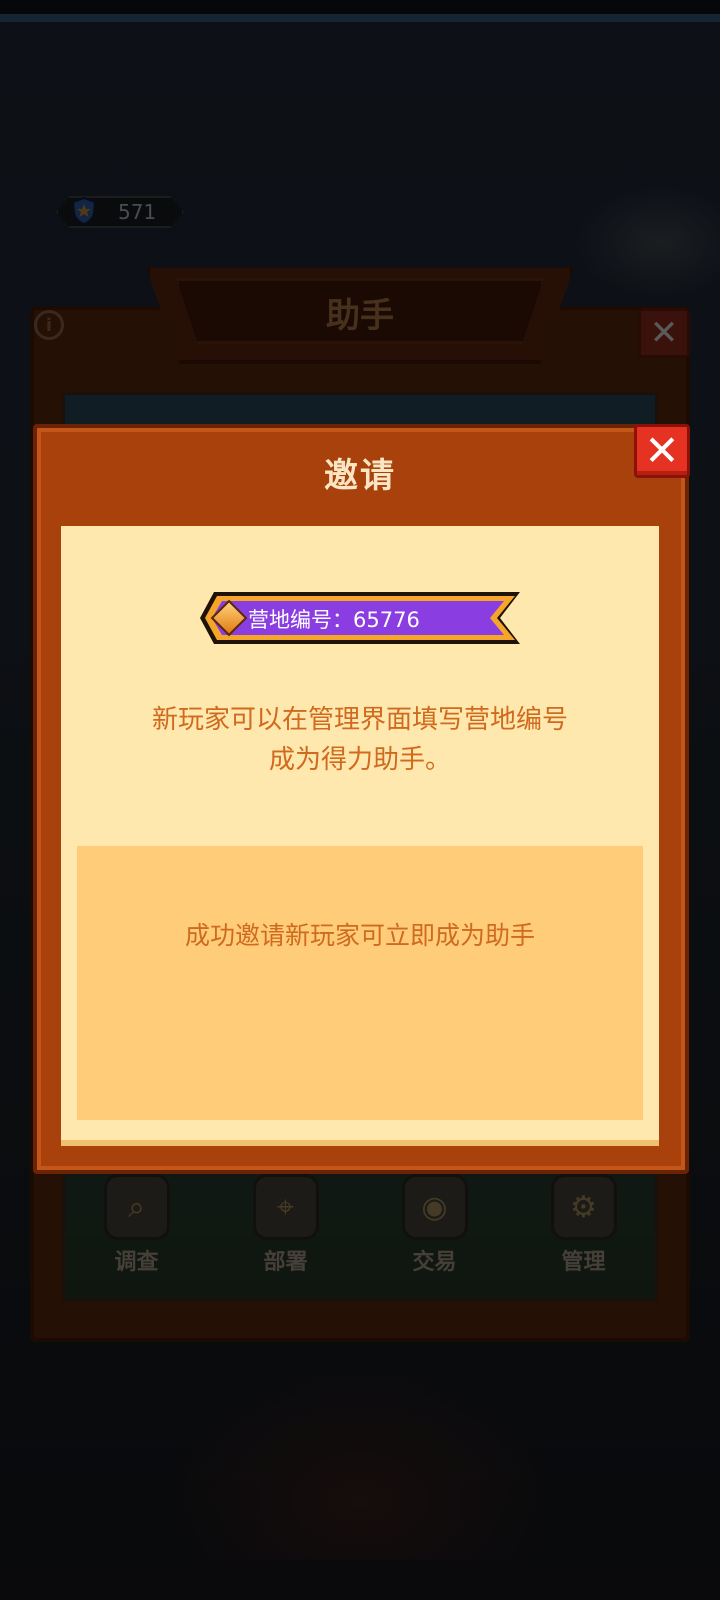  Describe the element at coordinates (360, 983) in the screenshot. I see `invite-tip-box` at that location.